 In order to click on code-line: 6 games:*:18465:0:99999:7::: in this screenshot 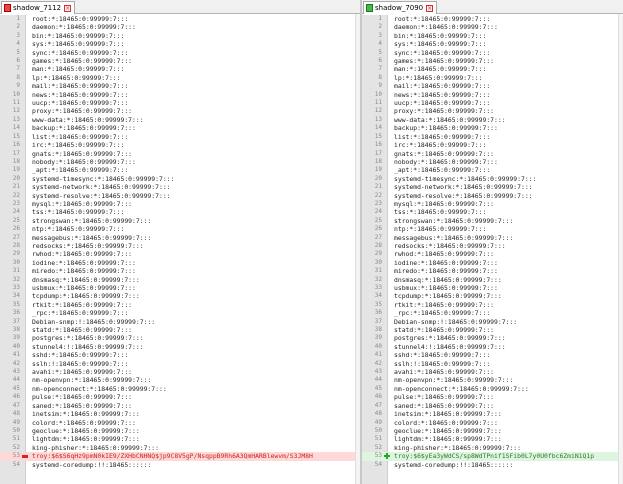, I will do `click(177, 61)`.